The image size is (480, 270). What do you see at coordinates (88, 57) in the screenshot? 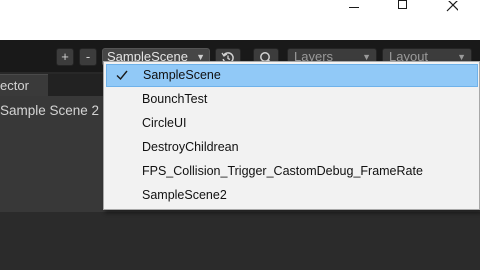
I see `remove-scene-button: -` at bounding box center [88, 57].